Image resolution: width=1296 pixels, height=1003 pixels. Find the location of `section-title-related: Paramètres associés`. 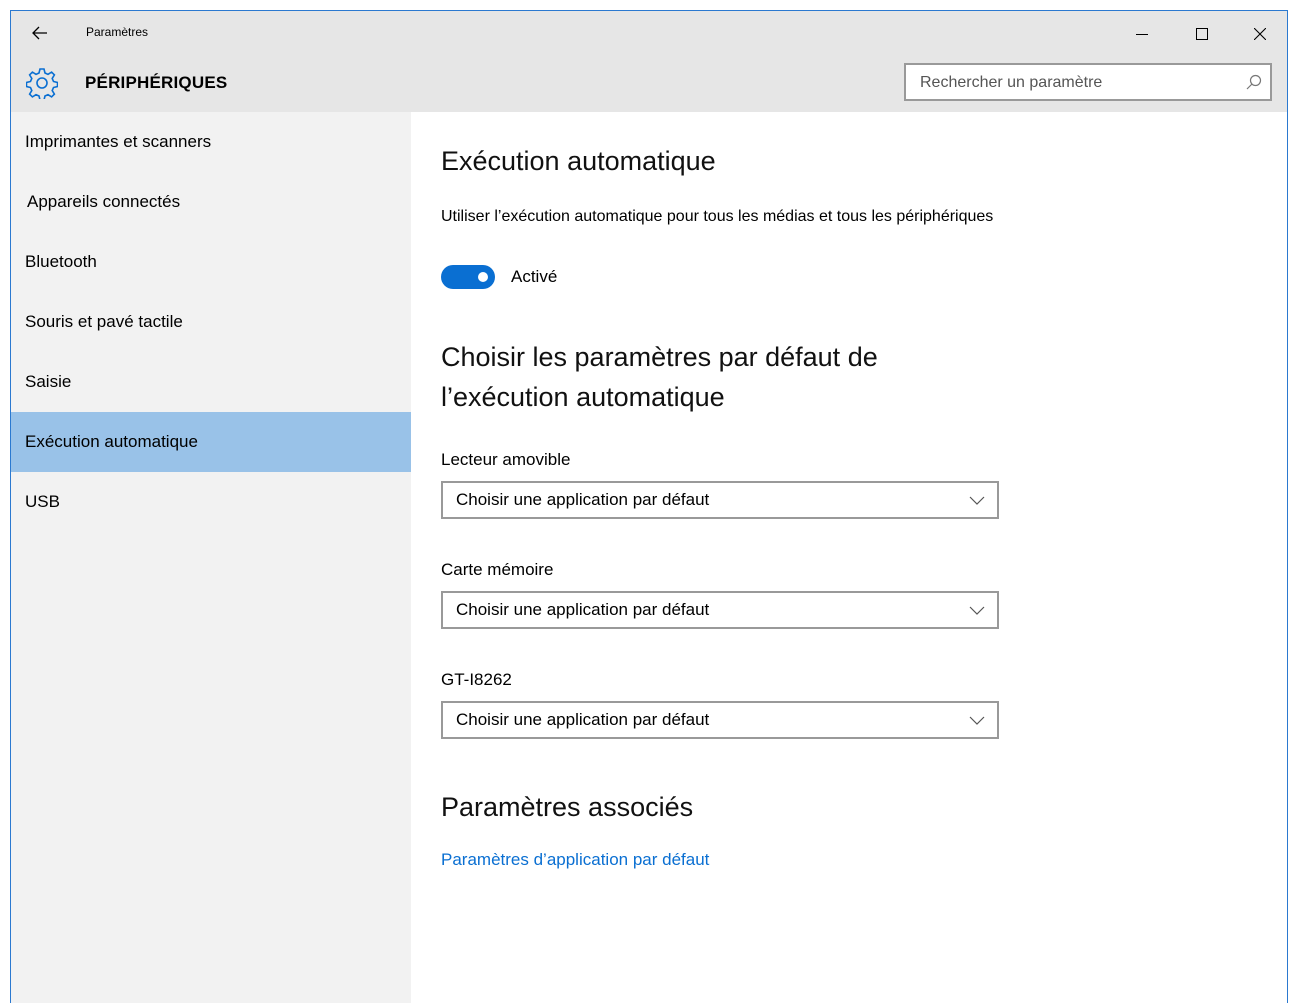

section-title-related: Paramètres associés is located at coordinates (567, 807).